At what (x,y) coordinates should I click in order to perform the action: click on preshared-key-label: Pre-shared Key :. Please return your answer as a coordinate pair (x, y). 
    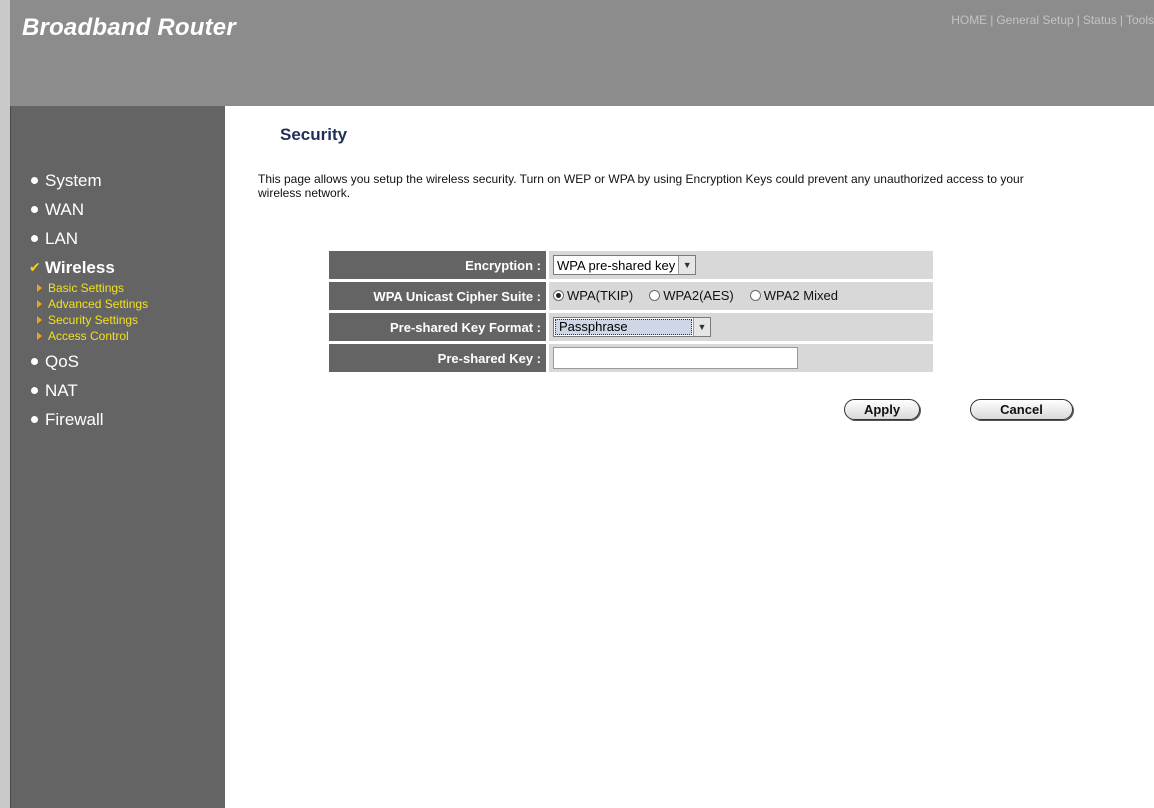
    Looking at the image, I should click on (439, 358).